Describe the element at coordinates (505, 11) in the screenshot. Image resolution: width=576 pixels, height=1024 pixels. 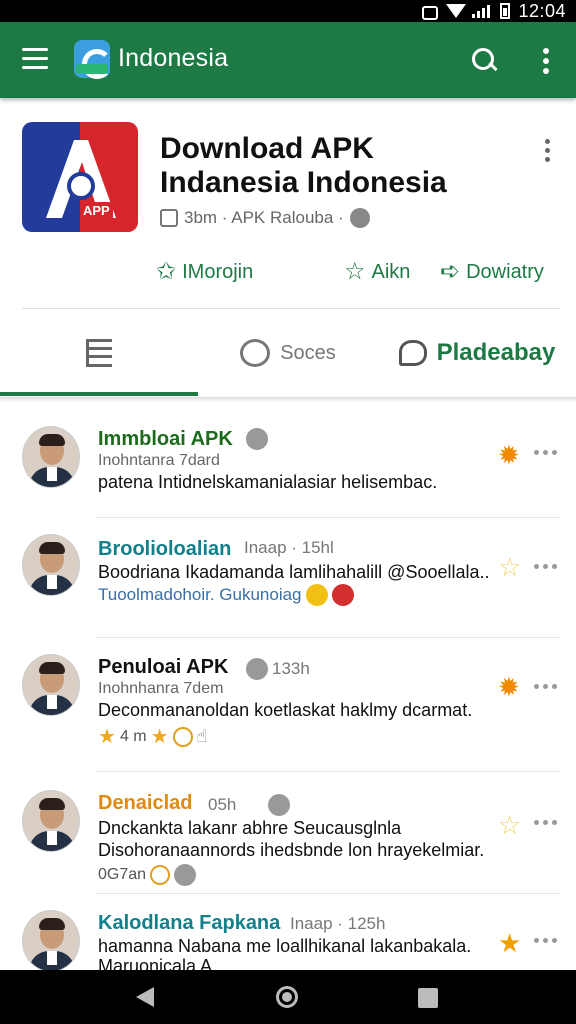
I see `battery-icon` at that location.